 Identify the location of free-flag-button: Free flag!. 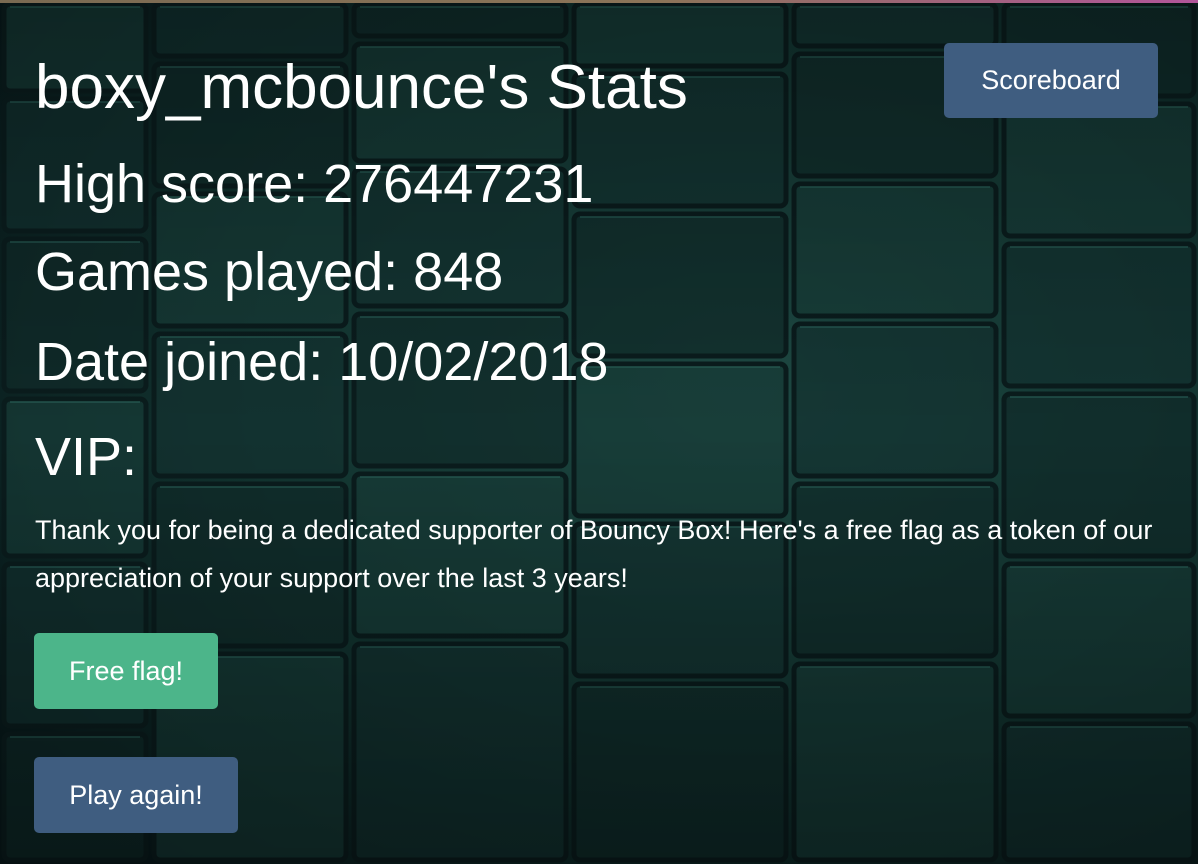
(126, 671).